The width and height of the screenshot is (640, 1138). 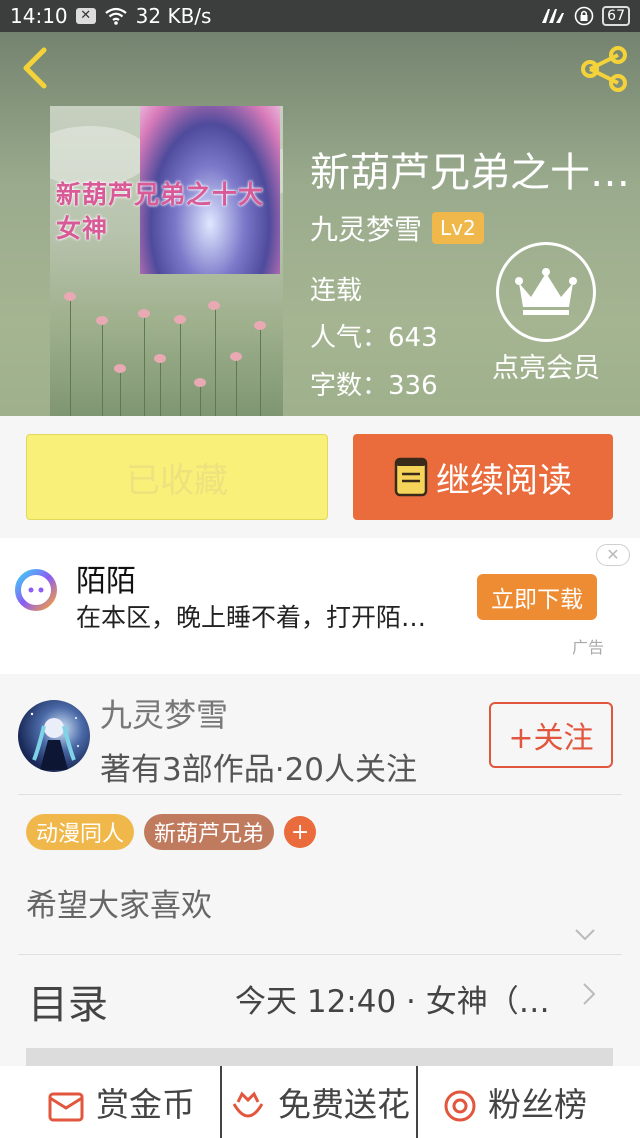 I want to click on tag-item: 新葫芦兄弟, so click(x=209, y=832).